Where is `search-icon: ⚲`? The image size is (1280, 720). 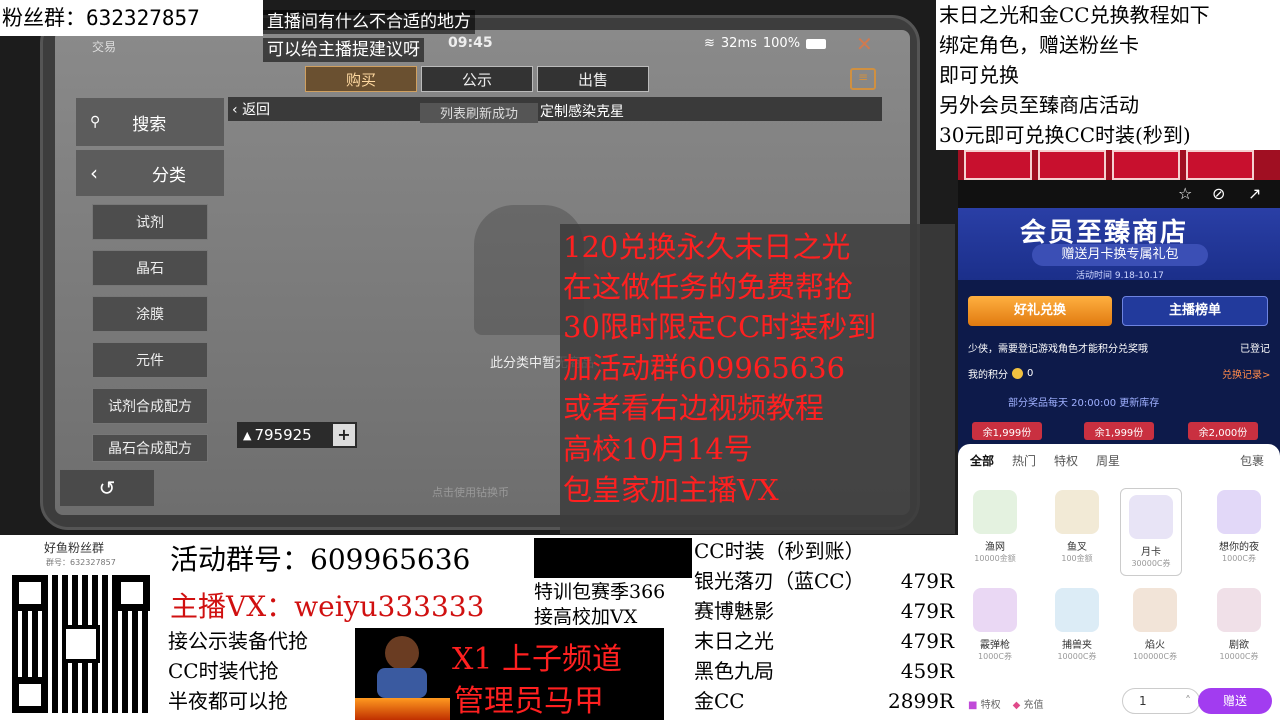
search-icon: ⚲ is located at coordinates (95, 122).